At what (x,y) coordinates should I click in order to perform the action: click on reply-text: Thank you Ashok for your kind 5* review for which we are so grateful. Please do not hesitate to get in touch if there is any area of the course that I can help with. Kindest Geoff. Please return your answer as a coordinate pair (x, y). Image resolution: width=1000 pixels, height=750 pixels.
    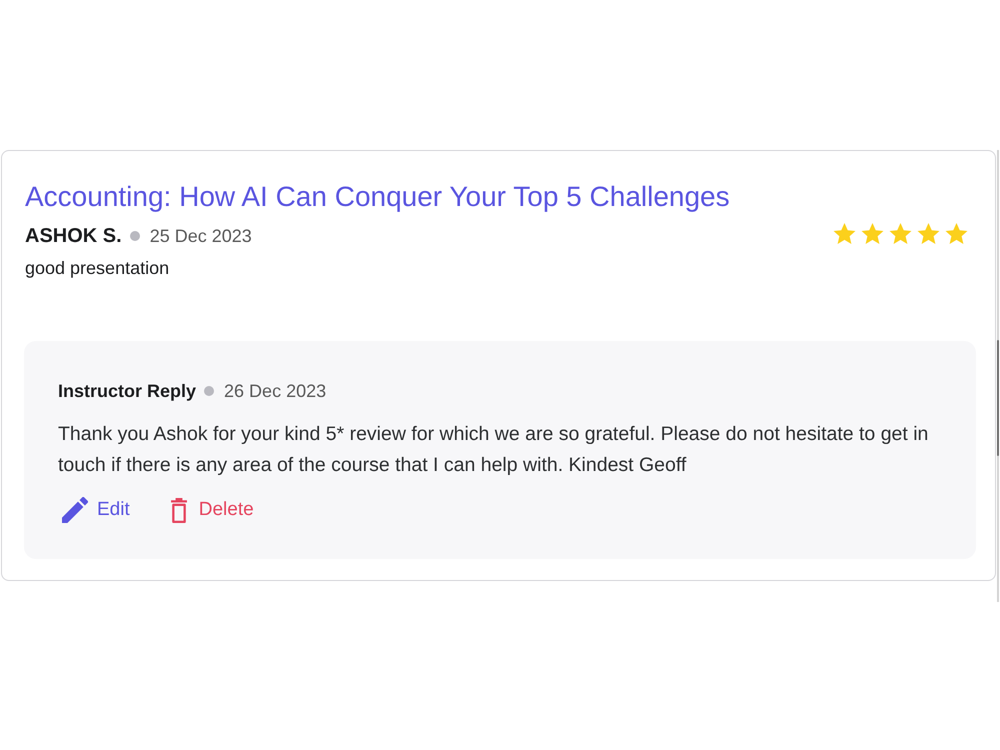
    Looking at the image, I should click on (494, 450).